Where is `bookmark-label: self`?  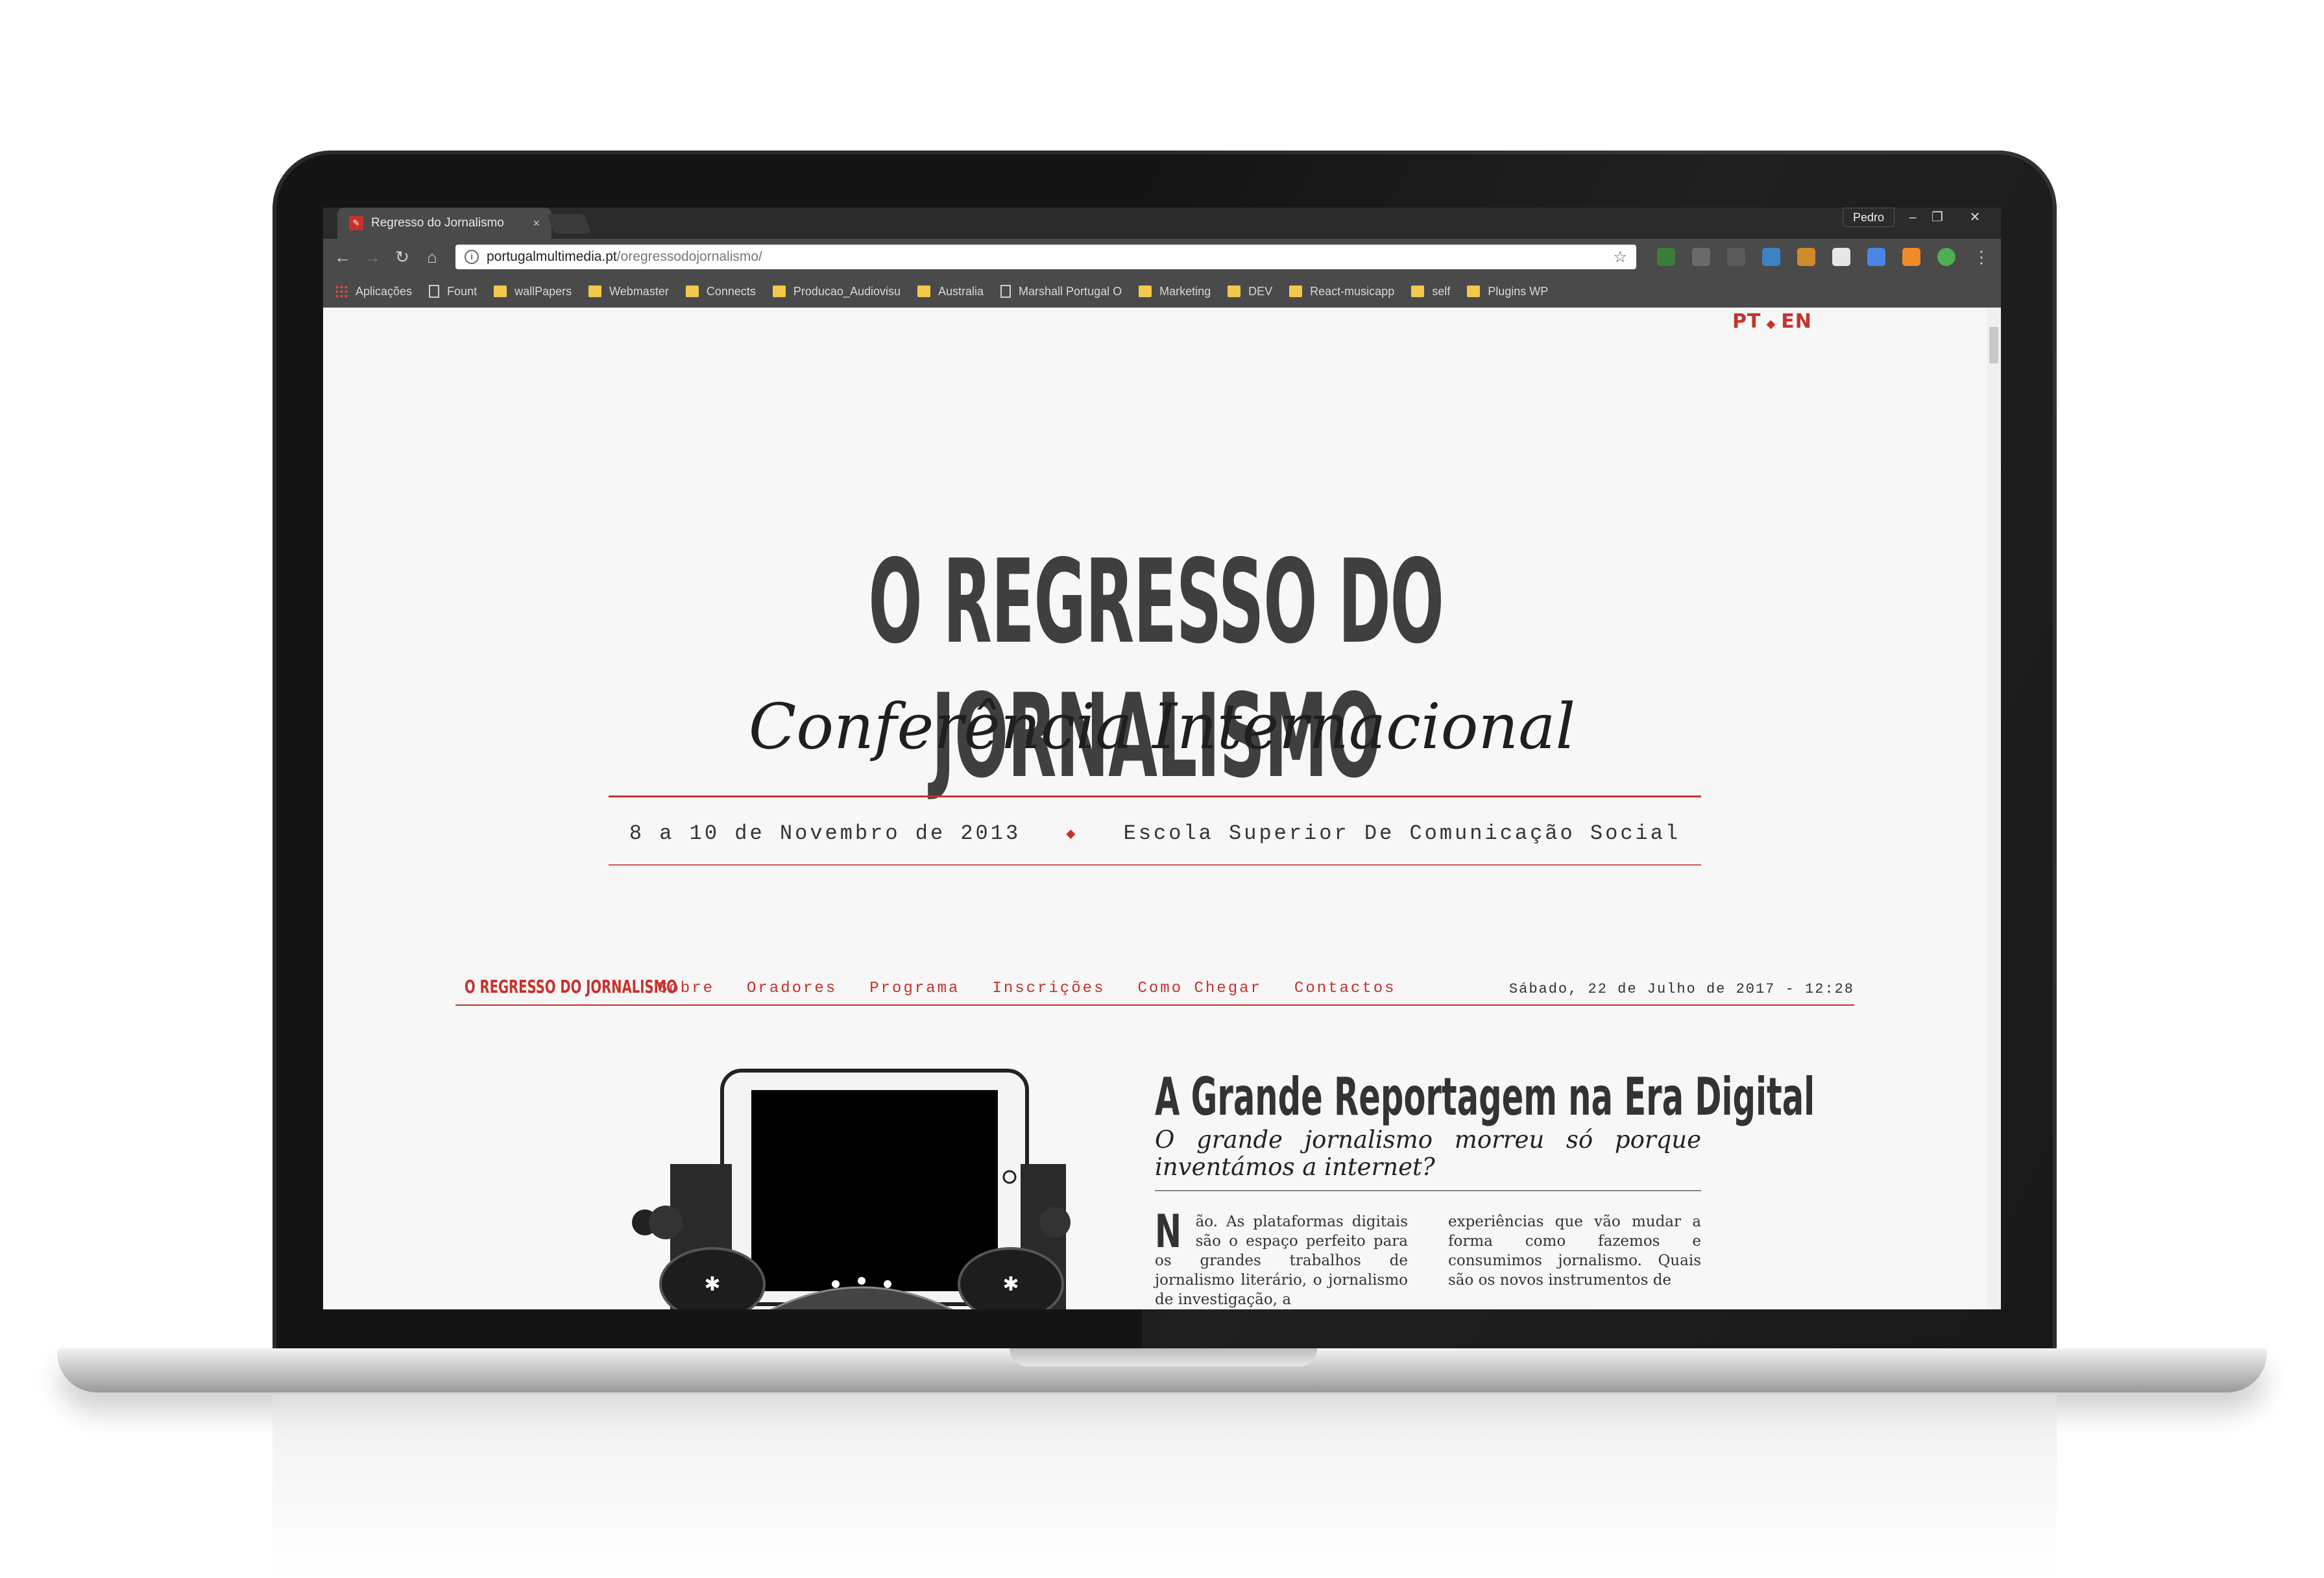 bookmark-label: self is located at coordinates (1441, 291).